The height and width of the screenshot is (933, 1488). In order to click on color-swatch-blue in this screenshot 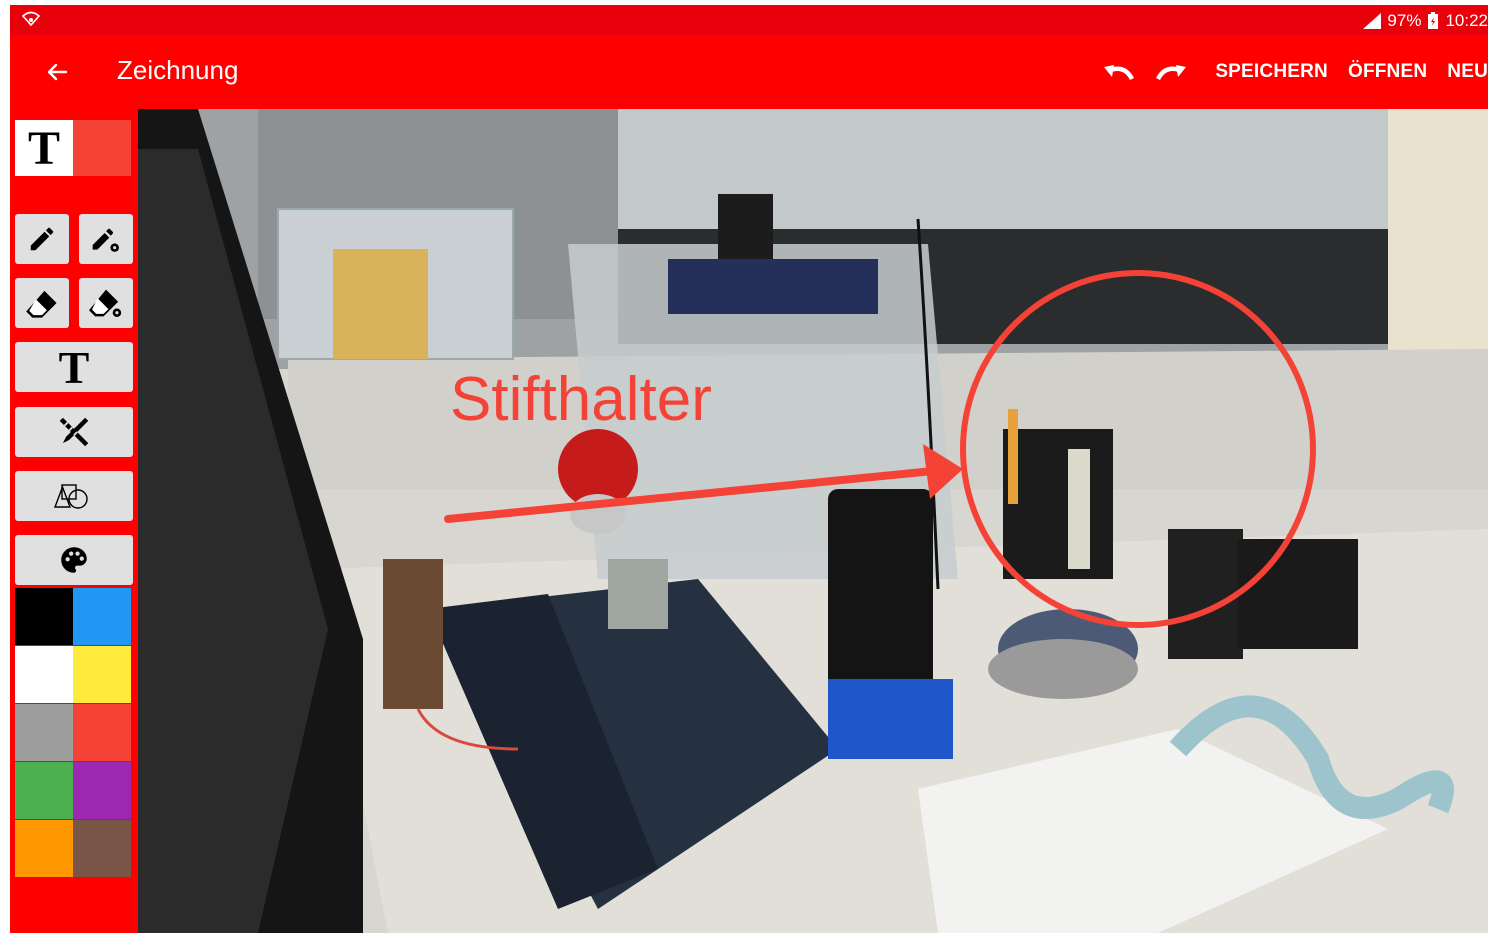, I will do `click(102, 616)`.